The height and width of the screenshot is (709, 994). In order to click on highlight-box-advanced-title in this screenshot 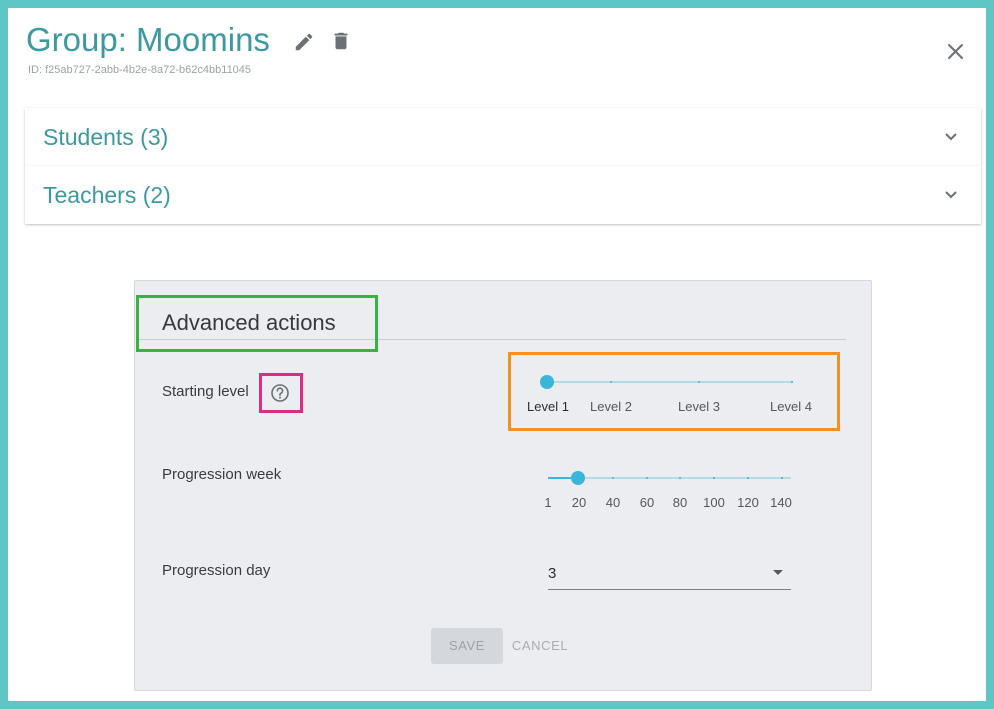, I will do `click(257, 323)`.